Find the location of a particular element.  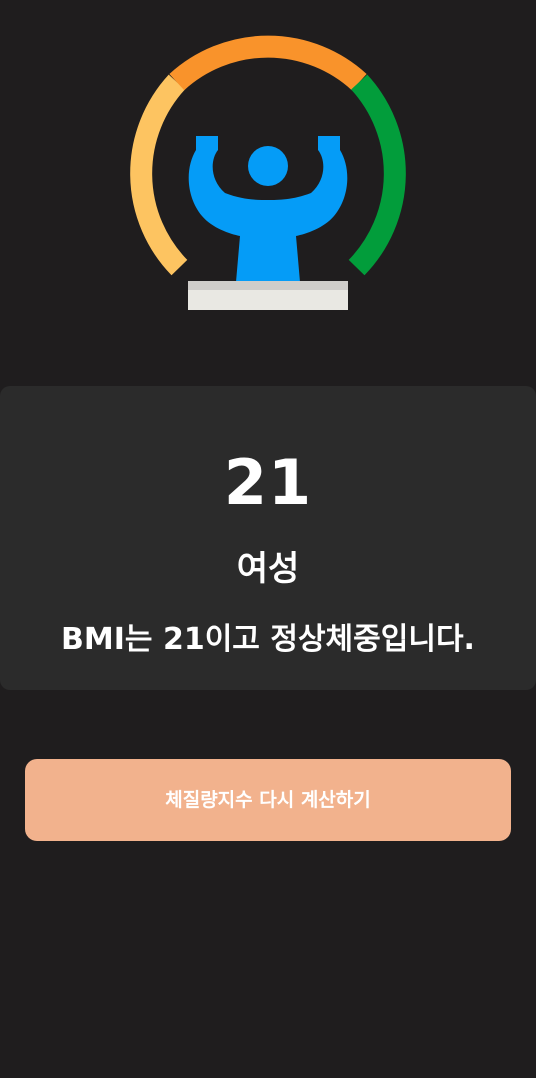

recalculate-button: 체질량지수 다시 계산하기 is located at coordinates (268, 800).